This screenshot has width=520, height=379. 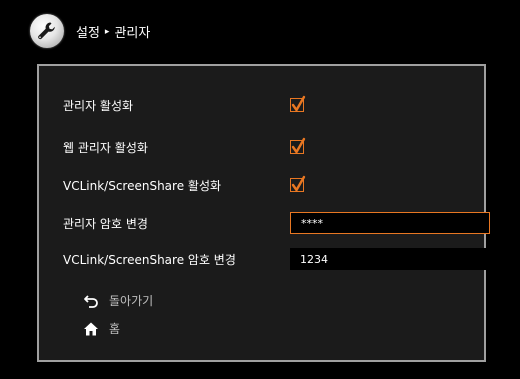 I want to click on back-nav-item: 돌아가기, so click(x=118, y=300).